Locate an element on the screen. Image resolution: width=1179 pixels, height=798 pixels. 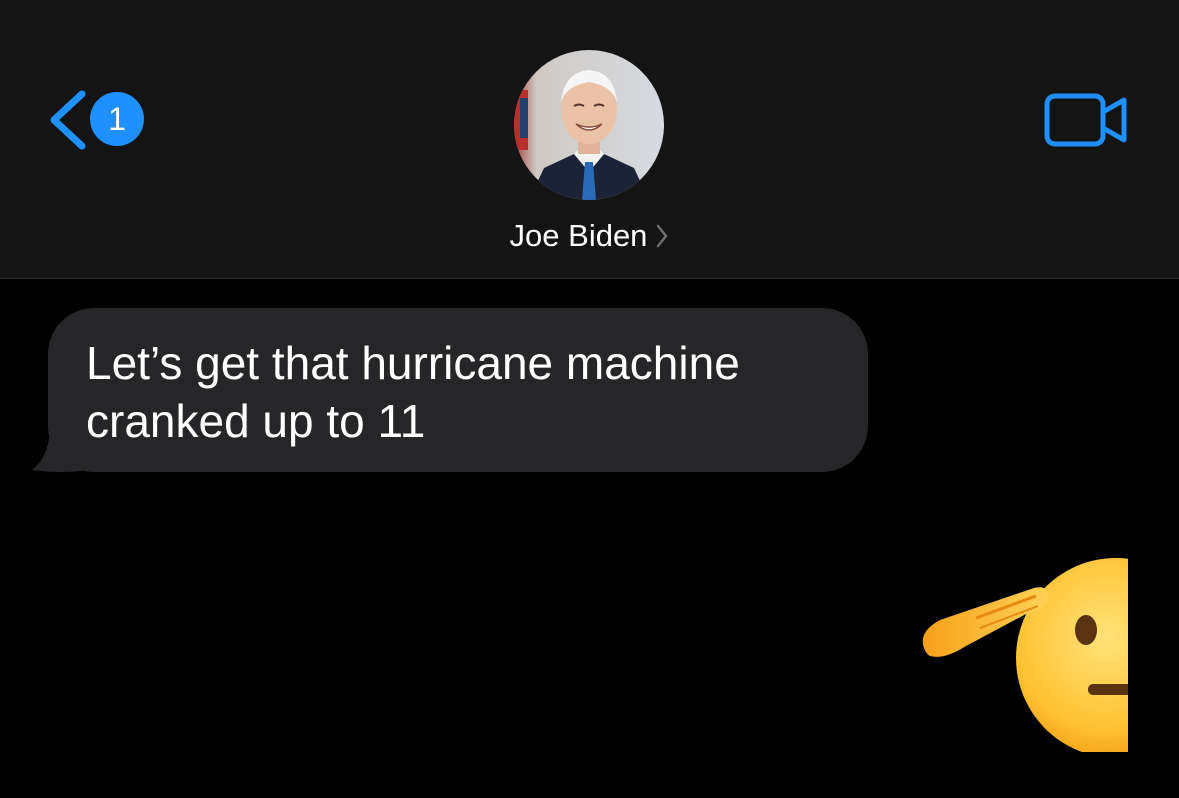
contact-name-button: Joe Biden is located at coordinates (589, 236).